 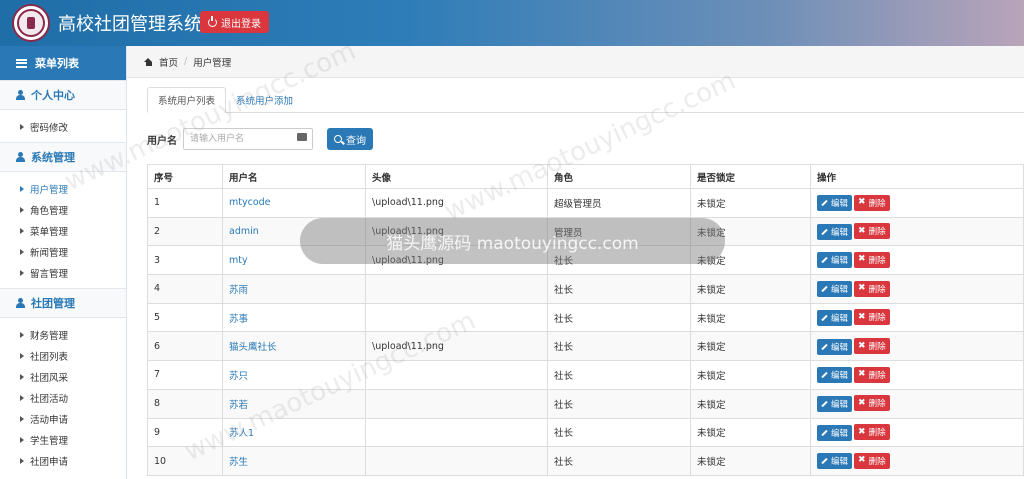 I want to click on search-button: 查询, so click(x=350, y=139).